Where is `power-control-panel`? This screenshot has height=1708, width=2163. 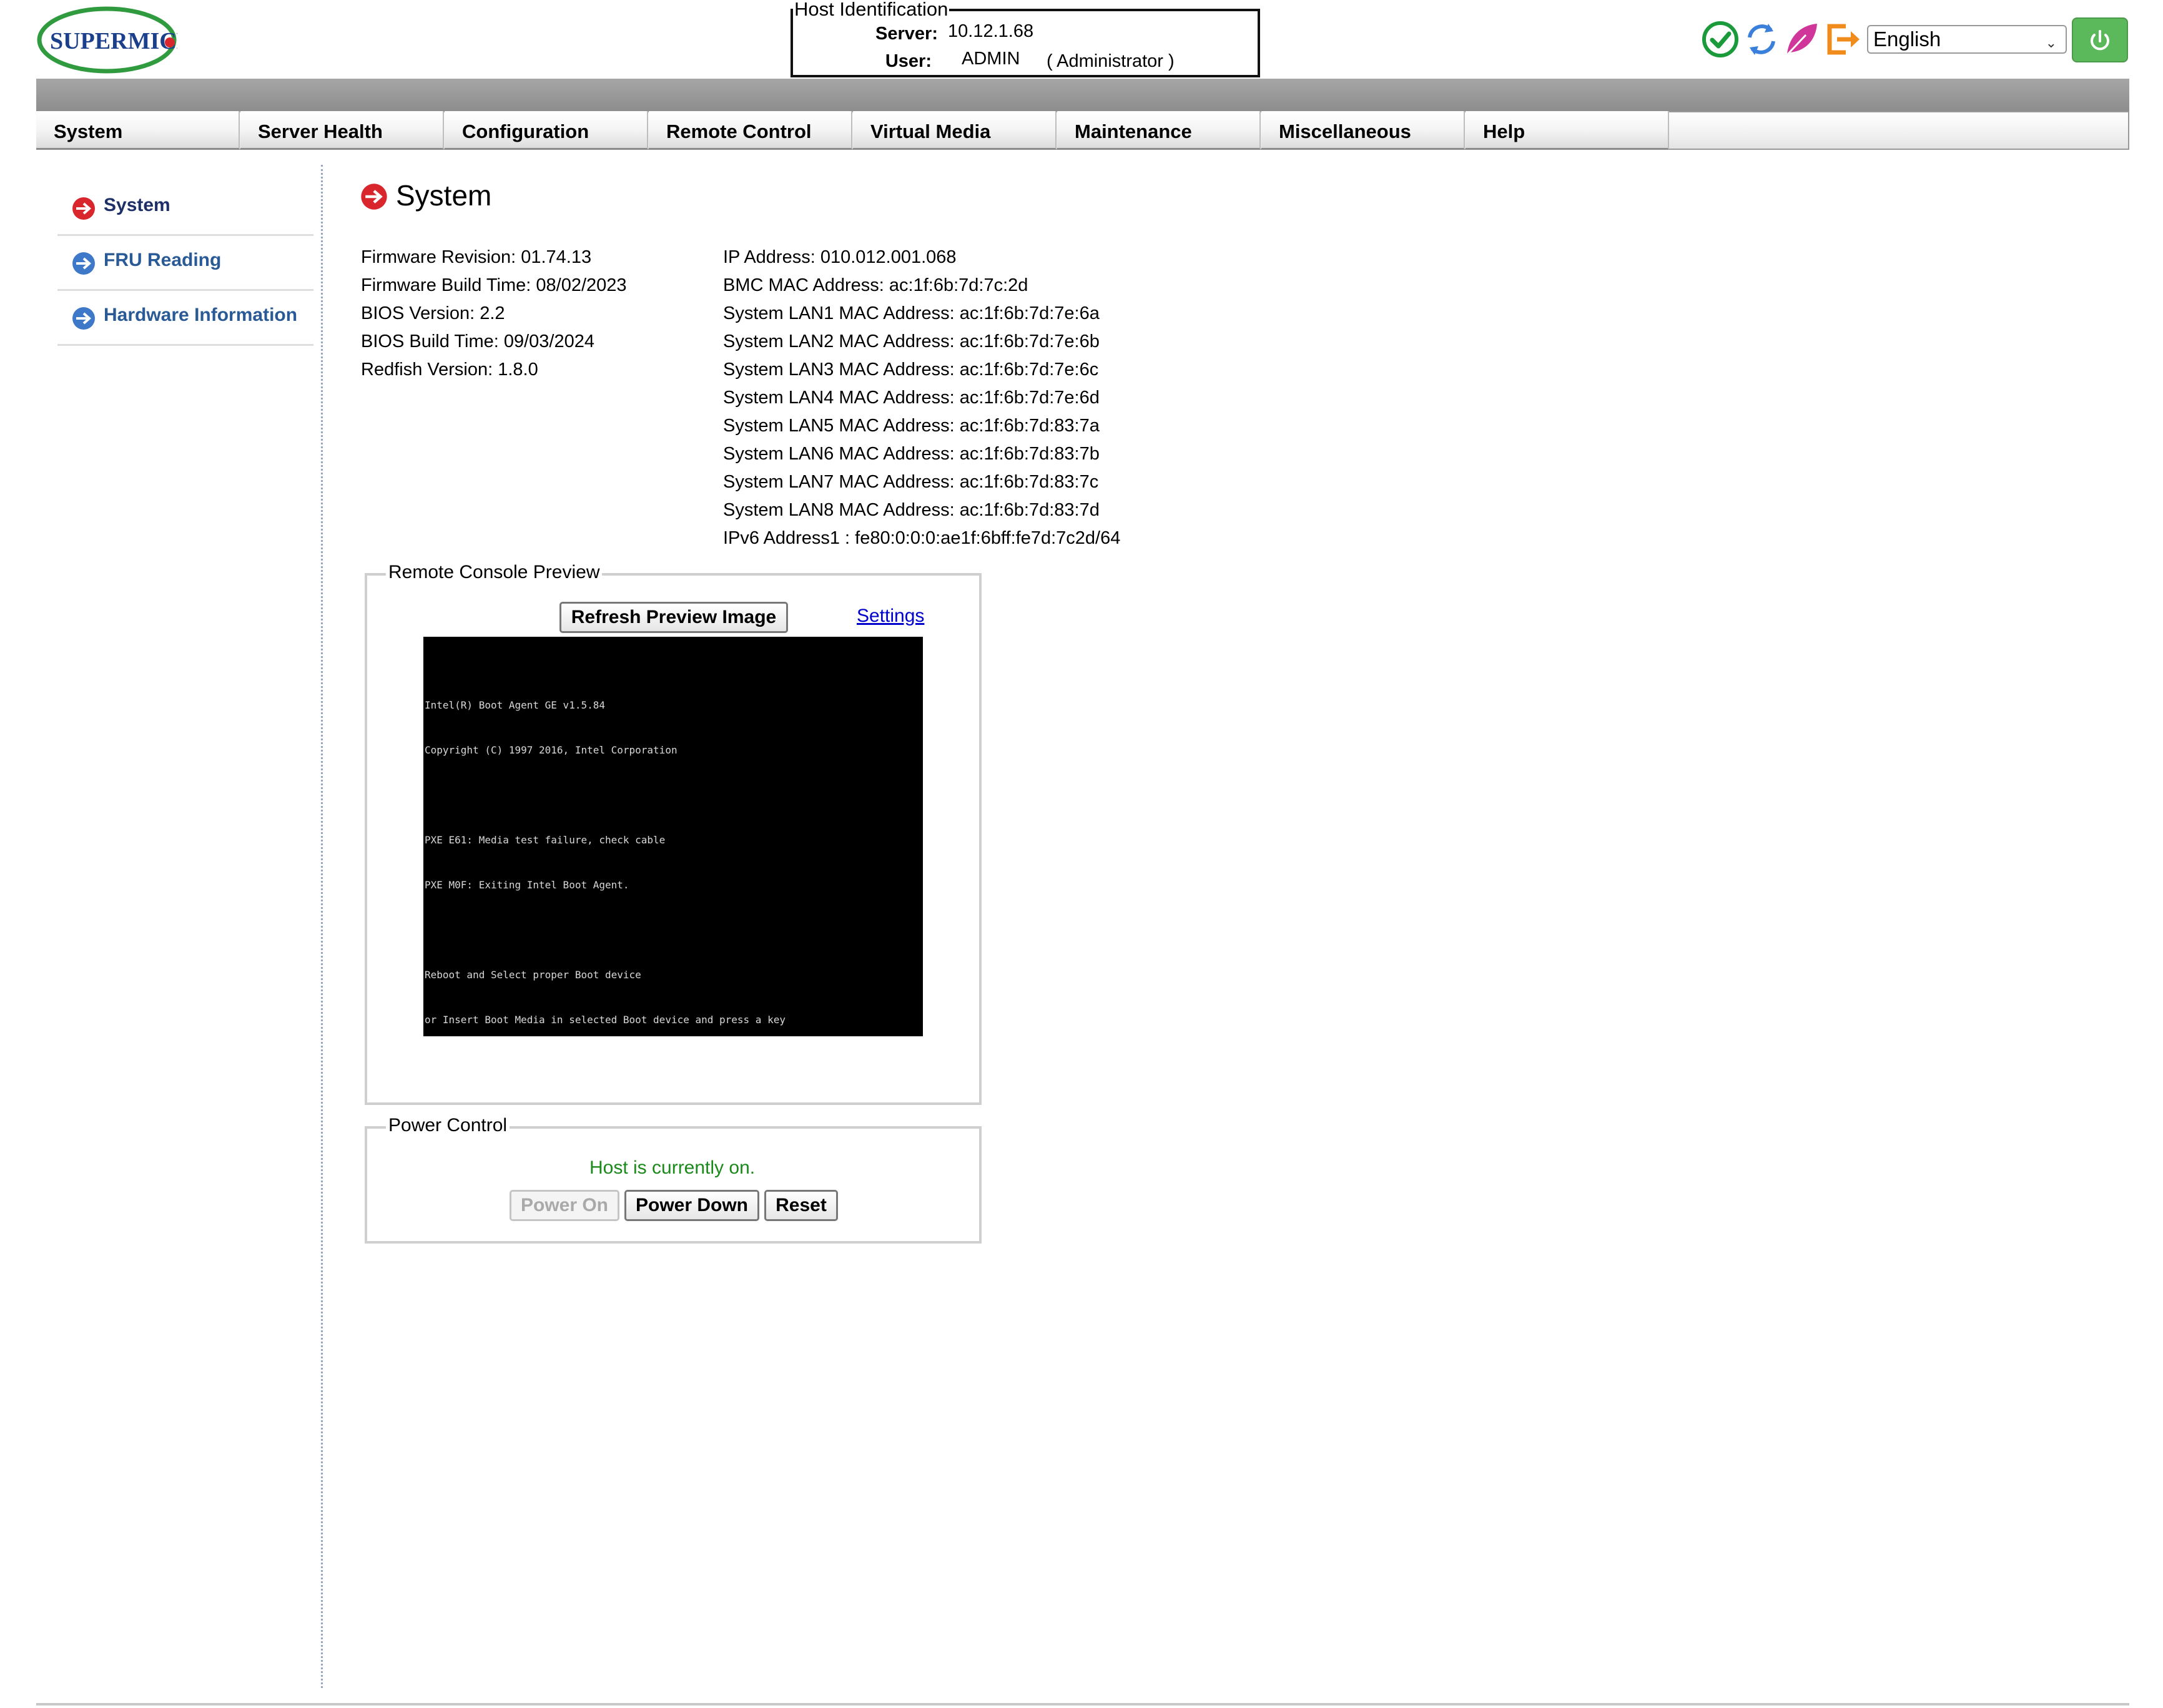
power-control-panel is located at coordinates (674, 1185).